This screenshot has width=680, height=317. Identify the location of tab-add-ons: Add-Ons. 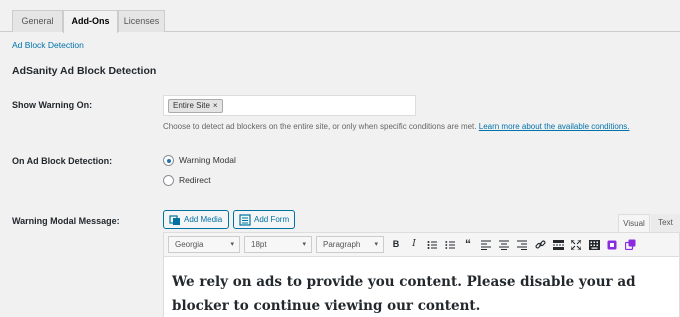
(90, 21).